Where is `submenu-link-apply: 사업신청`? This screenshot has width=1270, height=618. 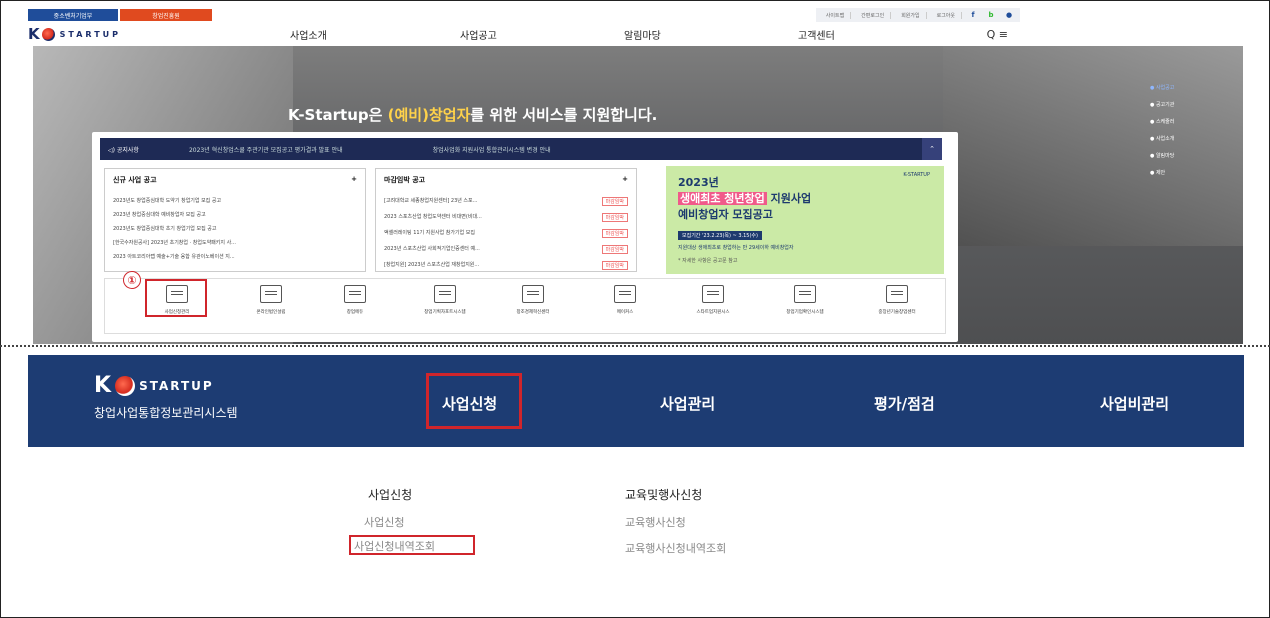 submenu-link-apply: 사업신청 is located at coordinates (384, 522).